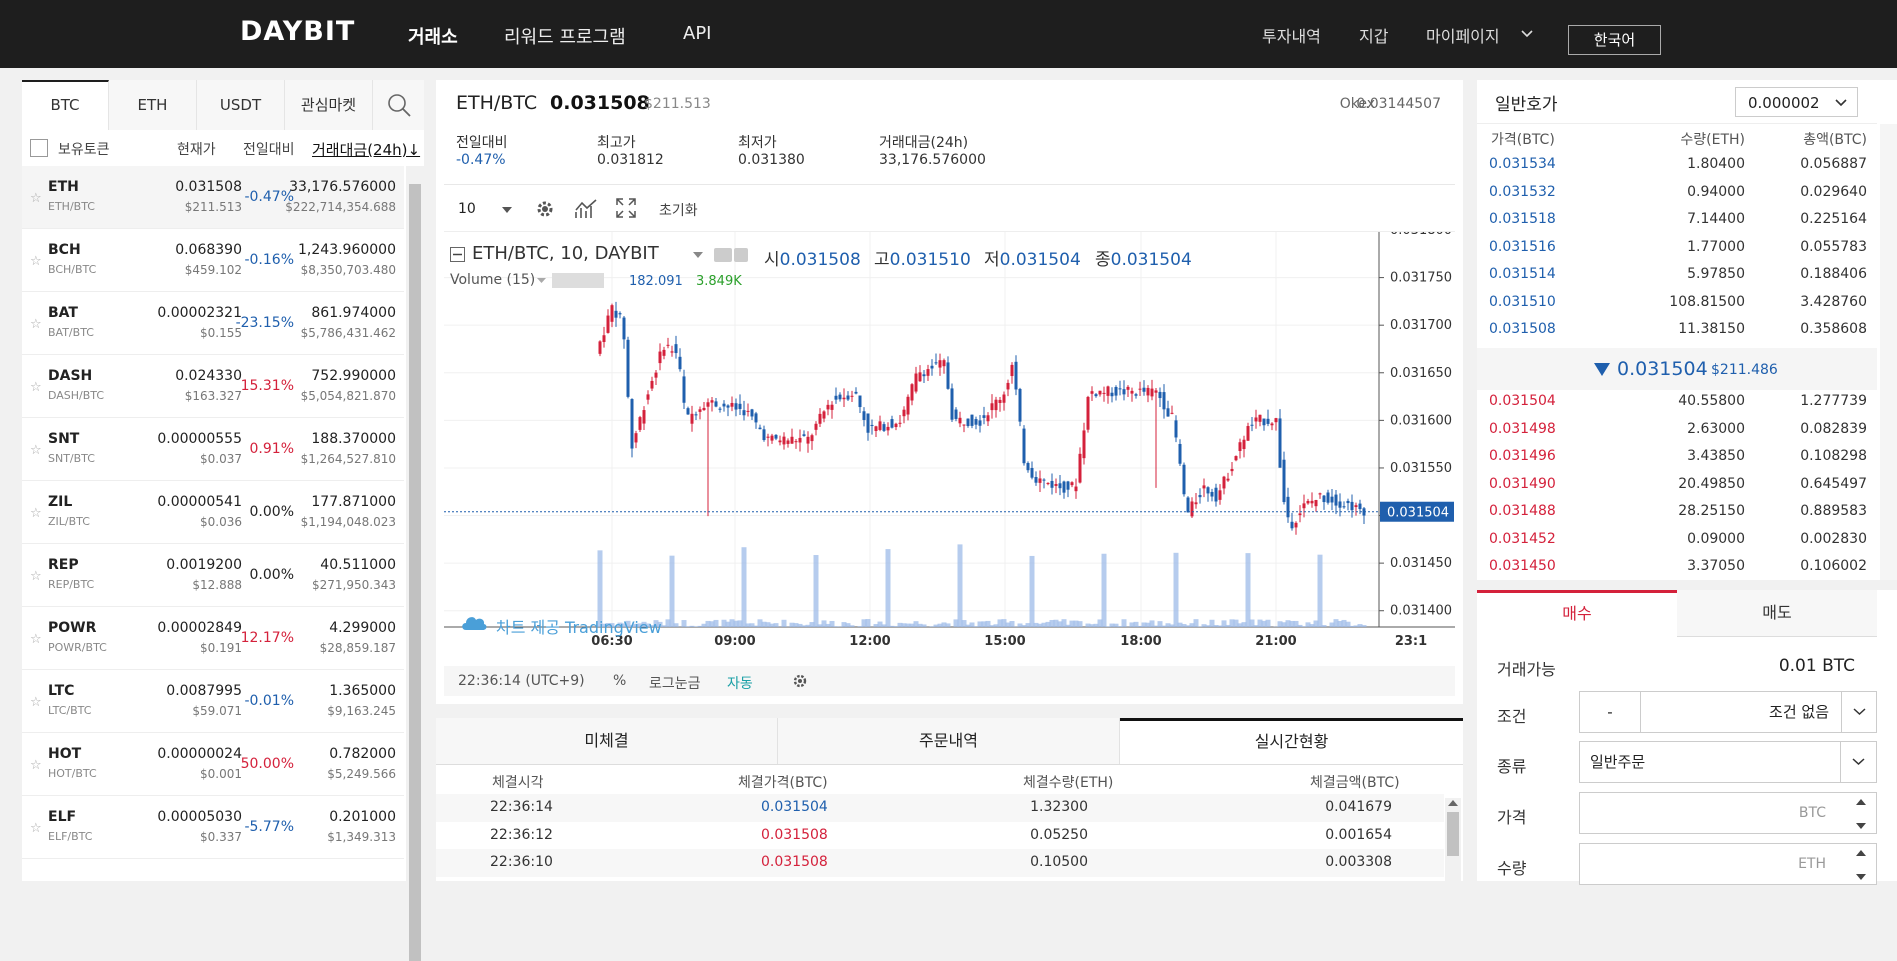 This screenshot has width=1897, height=961. What do you see at coordinates (1888, 352) in the screenshot?
I see `orderbook-scrollbar` at bounding box center [1888, 352].